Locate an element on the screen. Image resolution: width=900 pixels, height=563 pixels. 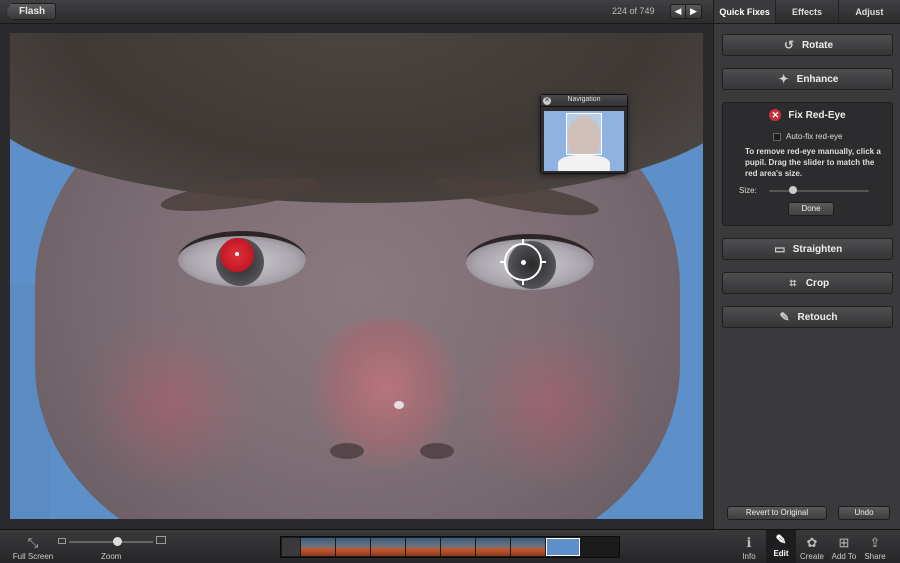
rotate-icon: ↺ is located at coordinates (788, 45).